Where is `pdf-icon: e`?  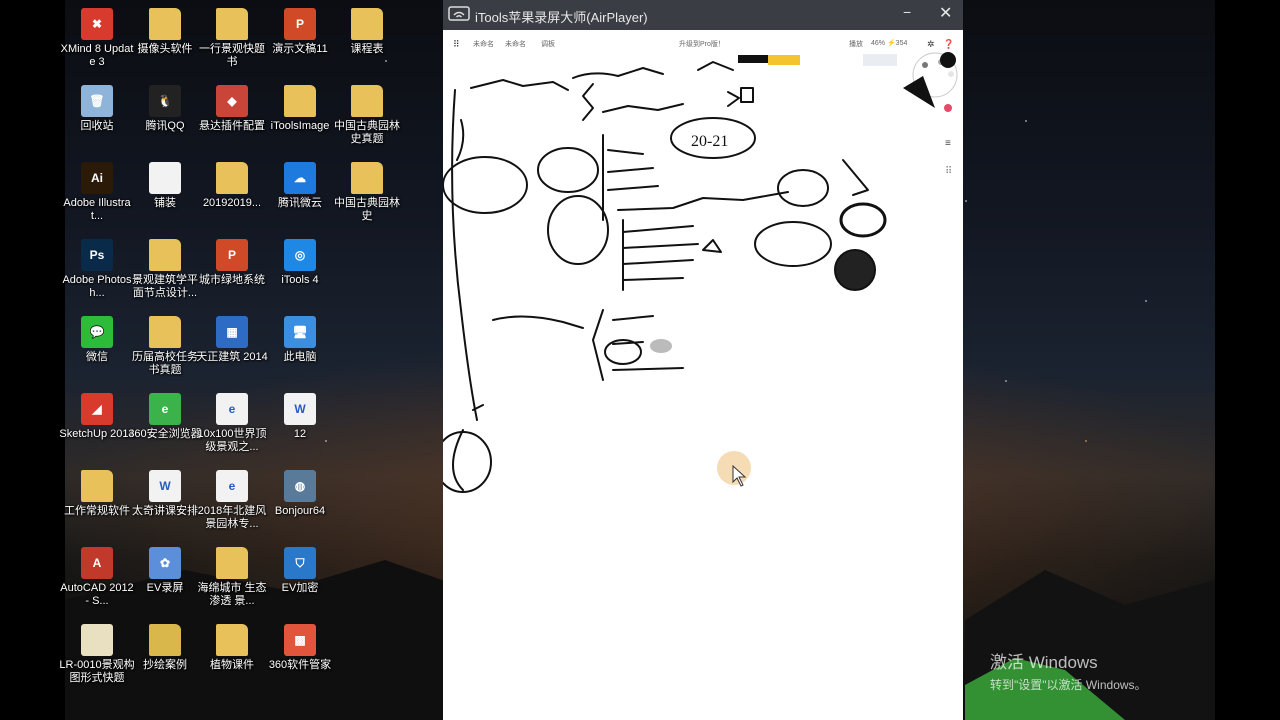
pdf-icon: e is located at coordinates (232, 409).